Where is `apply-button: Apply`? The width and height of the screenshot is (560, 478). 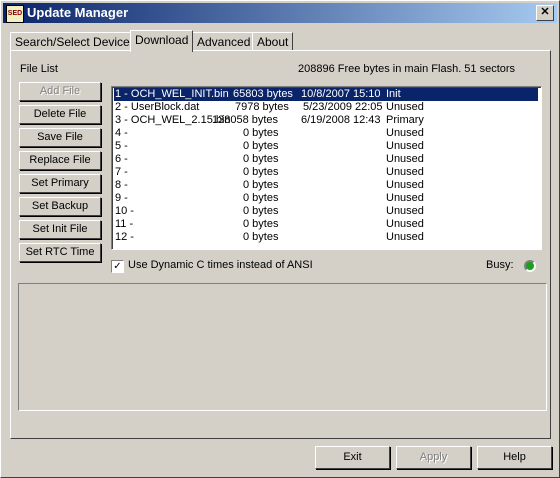
apply-button: Apply is located at coordinates (433, 457).